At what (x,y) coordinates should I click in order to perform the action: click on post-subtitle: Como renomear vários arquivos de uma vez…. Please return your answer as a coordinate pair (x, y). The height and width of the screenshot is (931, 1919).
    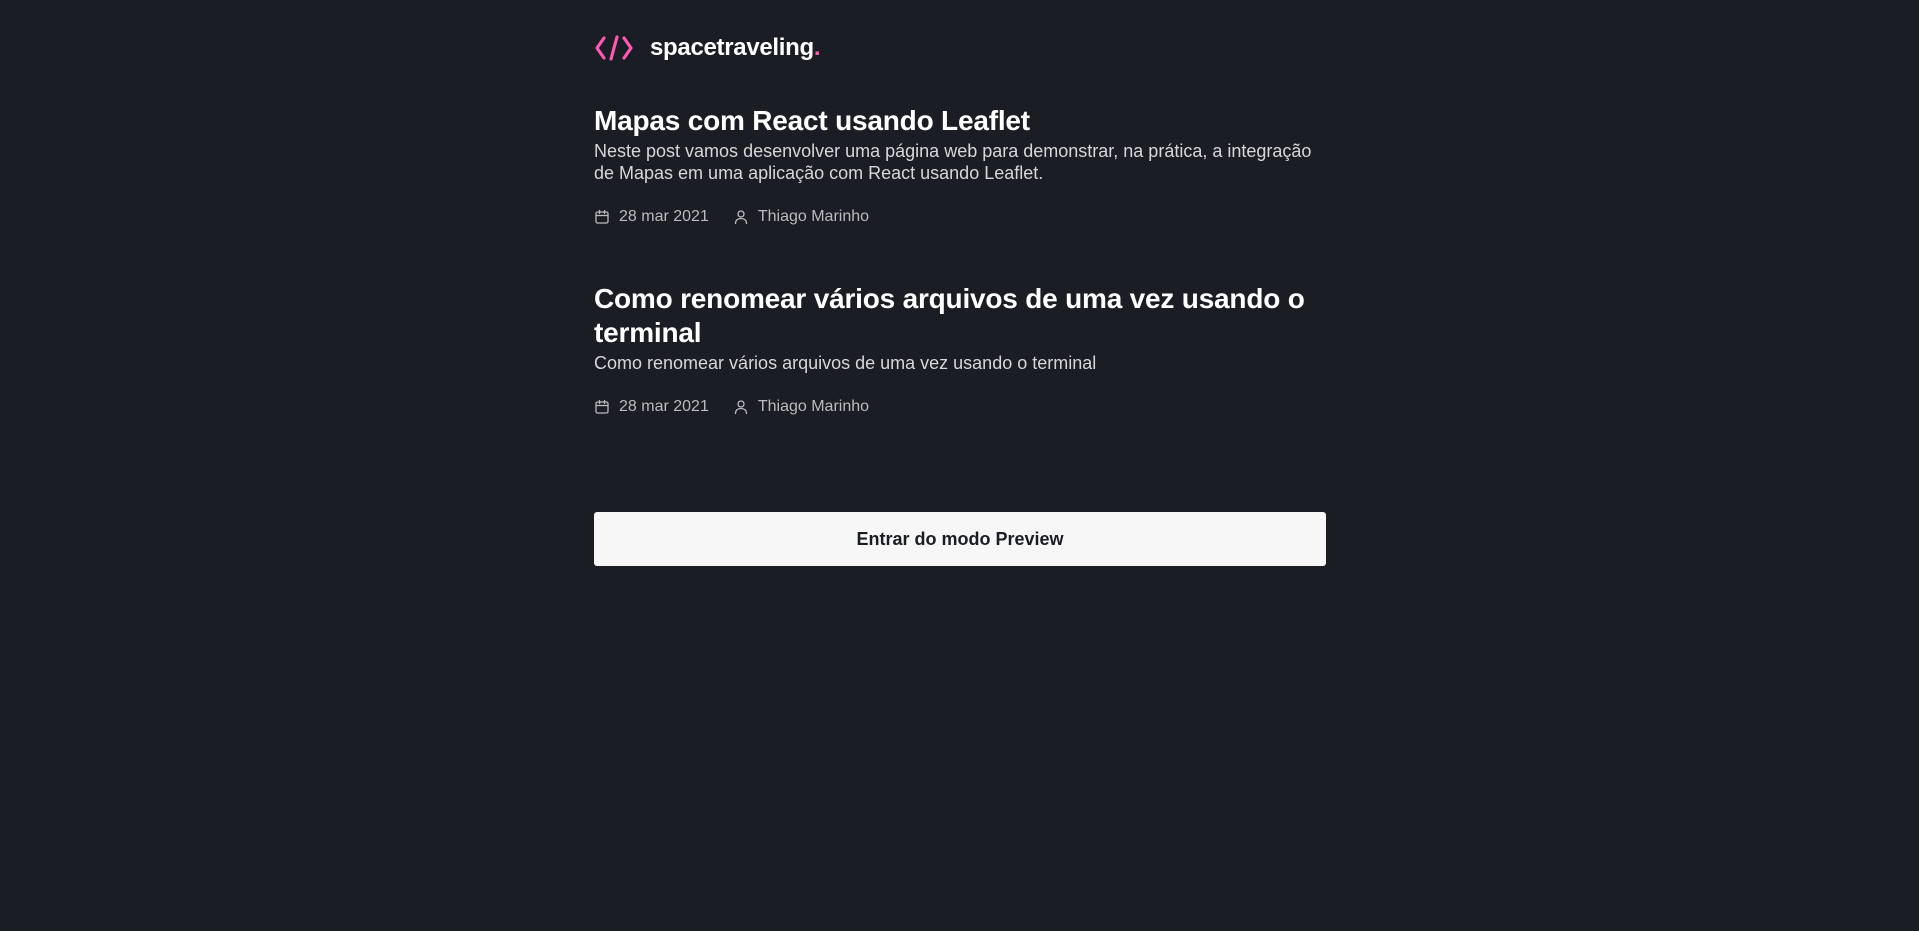
    Looking at the image, I should click on (845, 363).